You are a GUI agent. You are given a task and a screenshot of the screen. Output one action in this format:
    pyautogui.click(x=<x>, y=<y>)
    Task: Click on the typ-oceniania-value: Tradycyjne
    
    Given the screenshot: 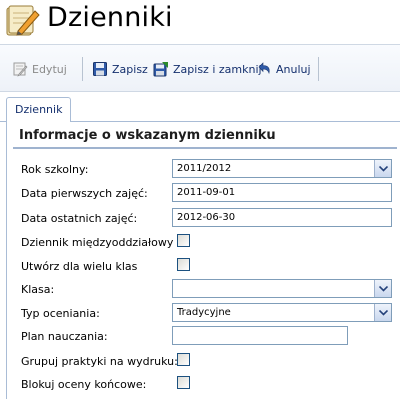 What is the action you would take?
    pyautogui.click(x=204, y=312)
    